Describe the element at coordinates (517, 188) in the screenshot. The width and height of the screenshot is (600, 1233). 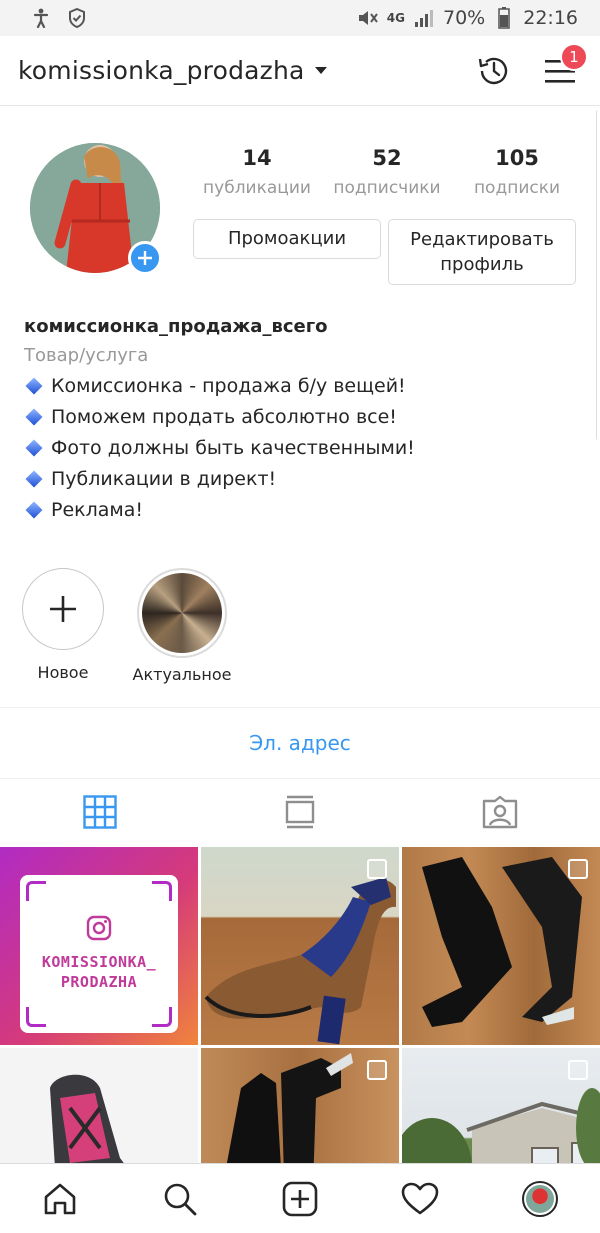
I see `following-label: подписки` at that location.